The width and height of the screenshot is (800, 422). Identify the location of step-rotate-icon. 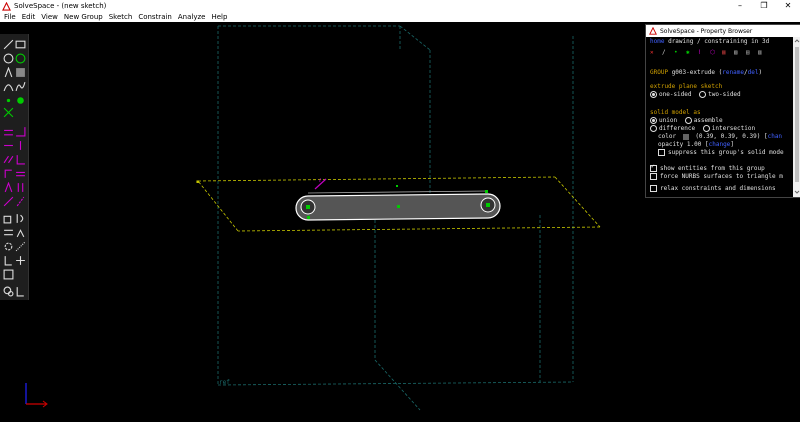
(8, 246).